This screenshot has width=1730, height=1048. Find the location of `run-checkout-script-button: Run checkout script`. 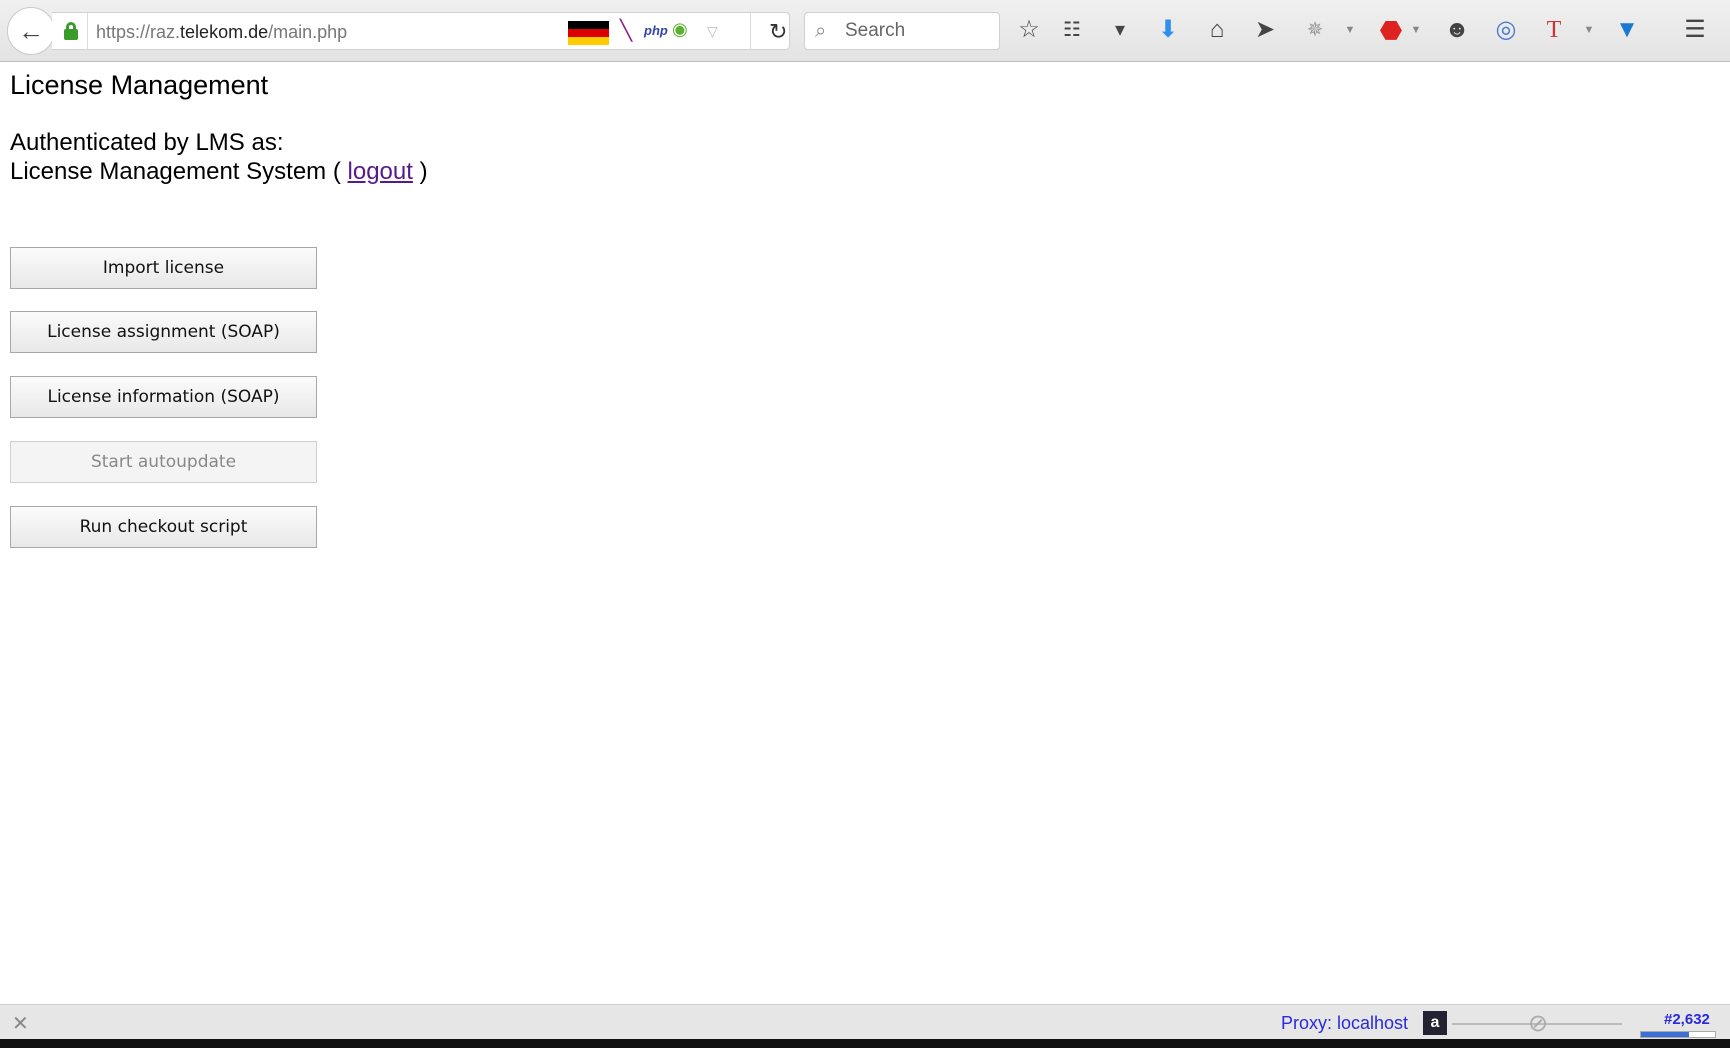

run-checkout-script-button: Run checkout script is located at coordinates (163, 527).